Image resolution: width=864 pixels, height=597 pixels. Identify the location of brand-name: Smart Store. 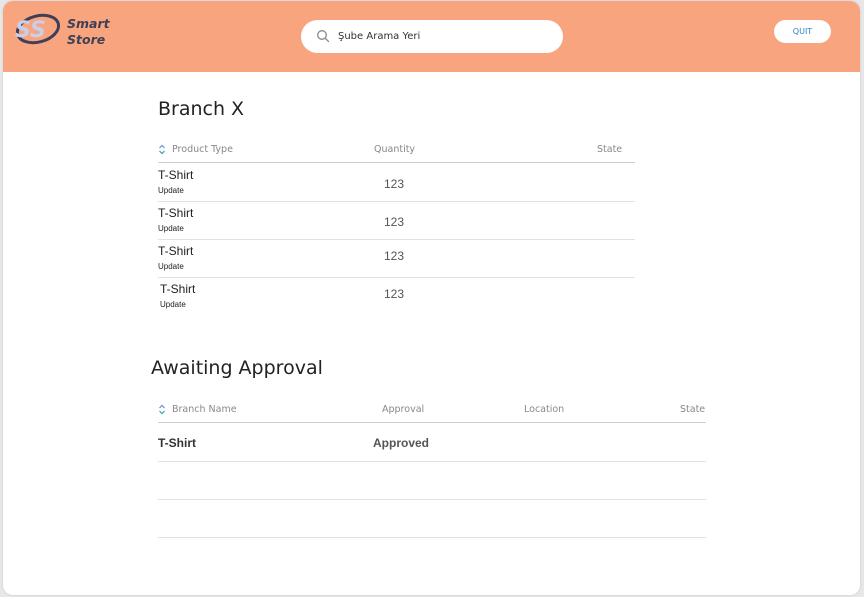
(88, 32).